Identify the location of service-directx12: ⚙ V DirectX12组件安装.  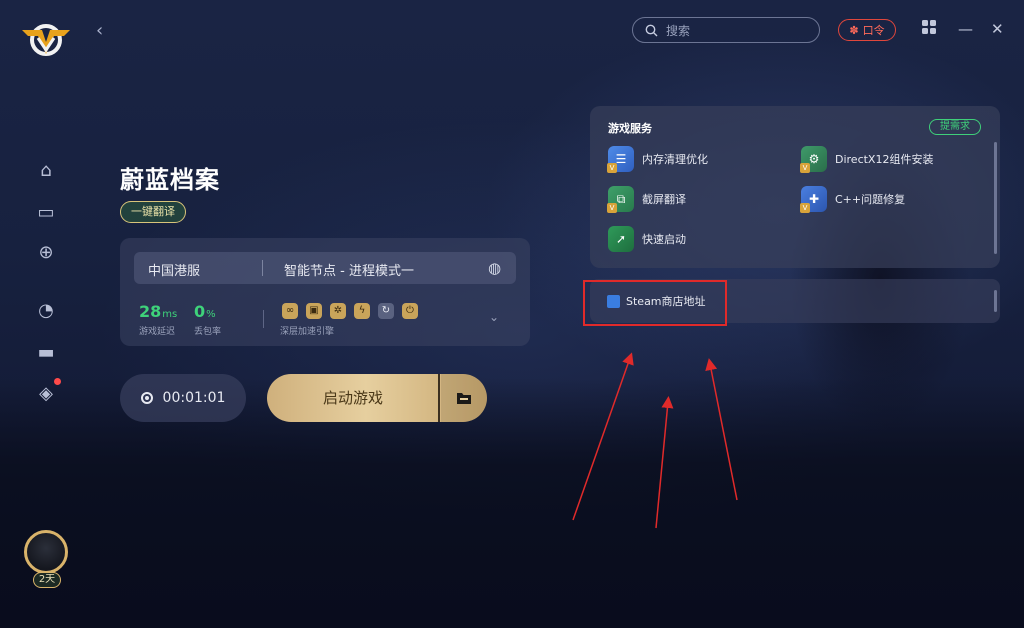
(867, 159).